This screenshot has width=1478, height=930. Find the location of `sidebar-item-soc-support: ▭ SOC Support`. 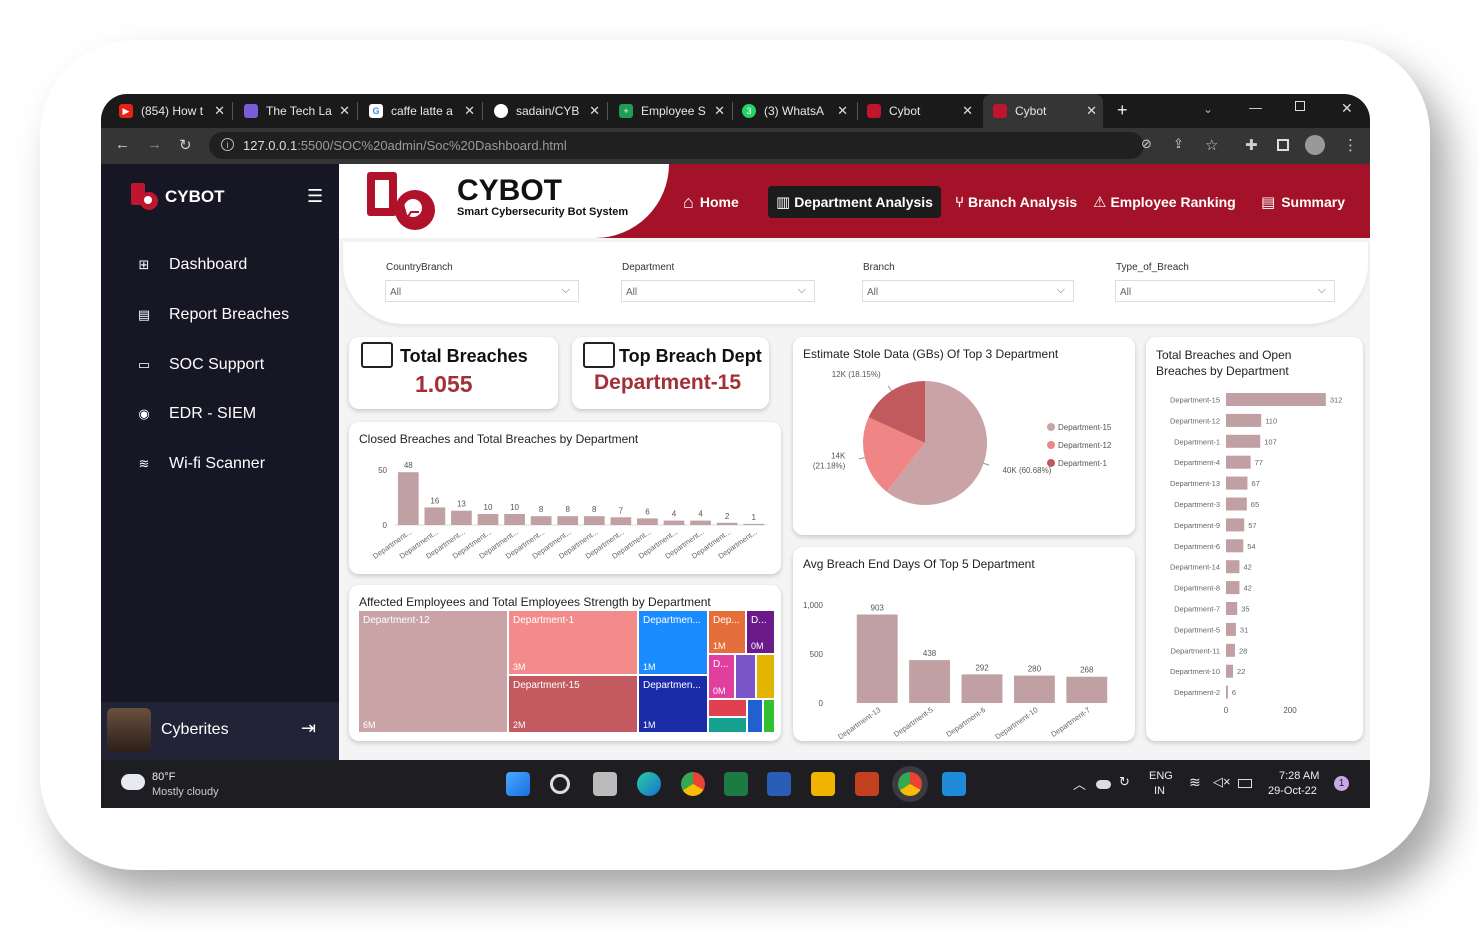

sidebar-item-soc-support: ▭ SOC Support is located at coordinates (200, 365).